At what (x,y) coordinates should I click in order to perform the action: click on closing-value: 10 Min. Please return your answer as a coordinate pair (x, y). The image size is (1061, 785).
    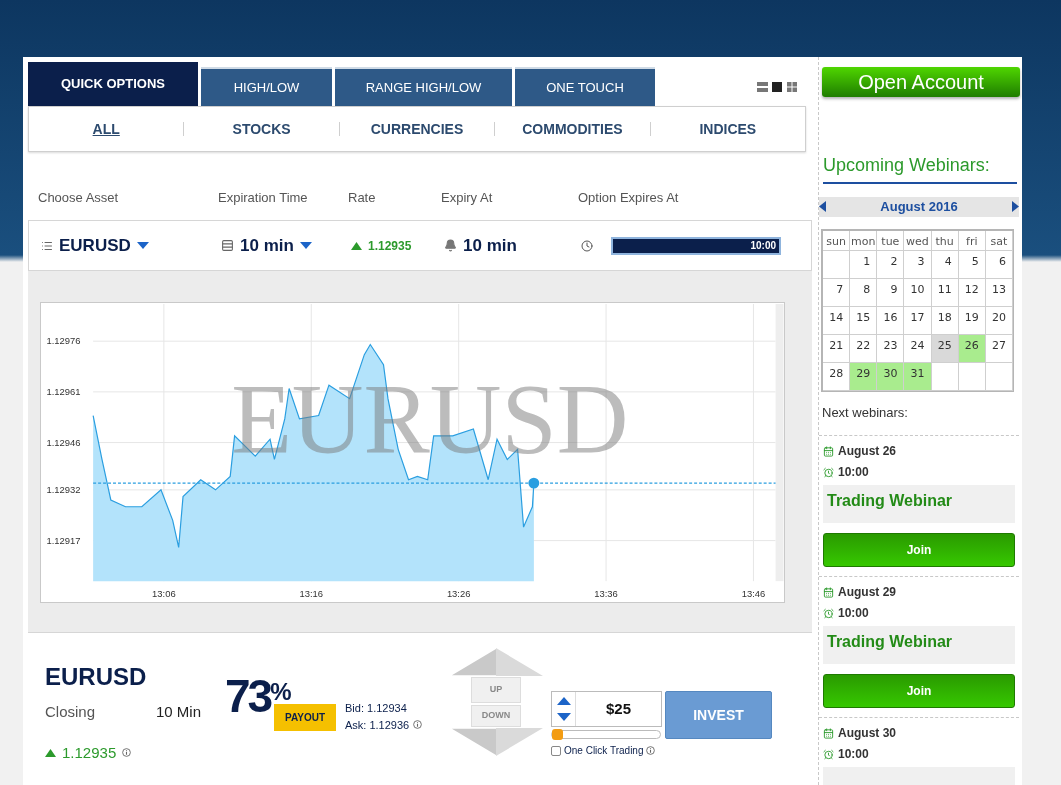
    Looking at the image, I should click on (179, 712).